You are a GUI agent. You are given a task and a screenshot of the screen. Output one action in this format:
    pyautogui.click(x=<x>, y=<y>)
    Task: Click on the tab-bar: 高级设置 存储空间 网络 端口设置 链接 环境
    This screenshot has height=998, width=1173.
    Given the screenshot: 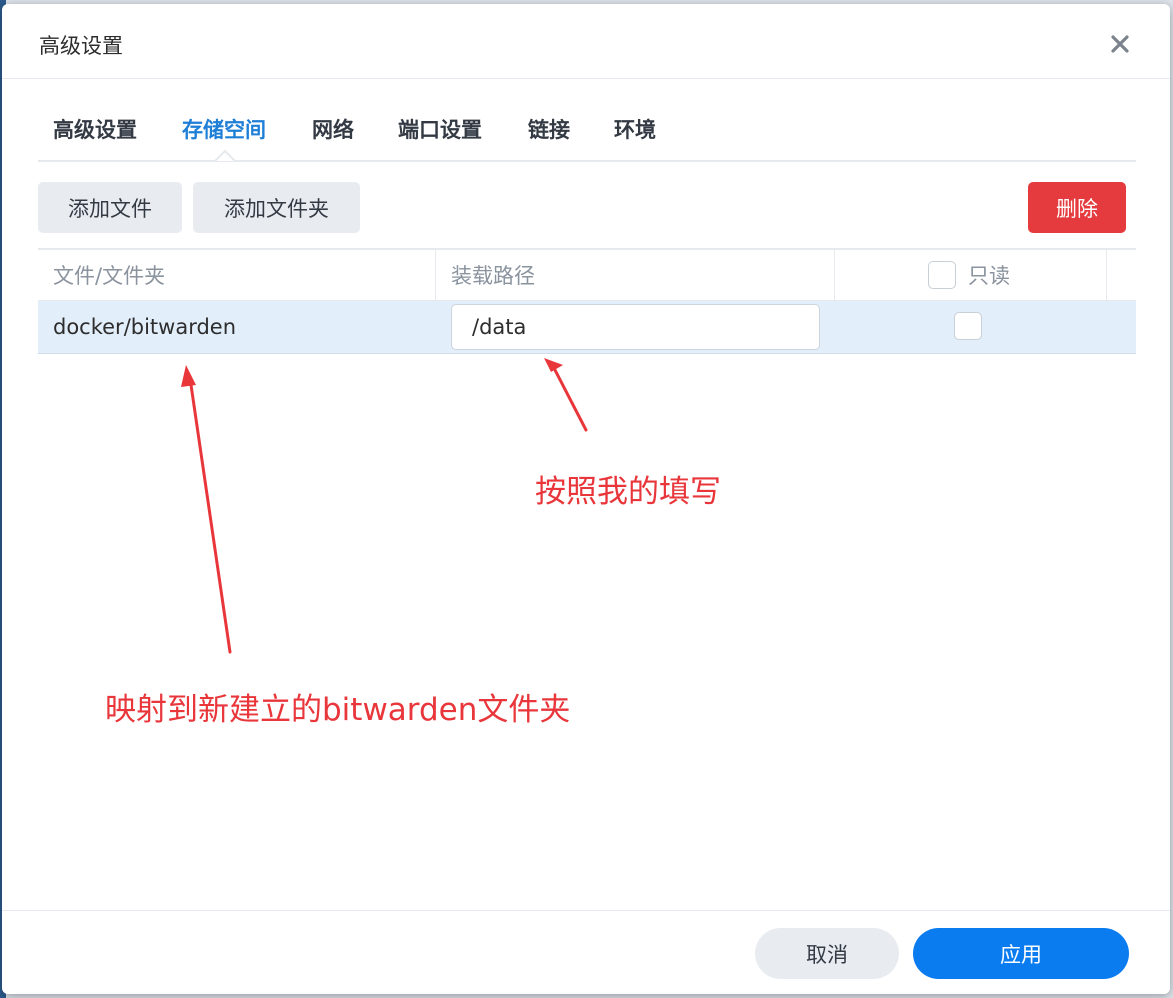 What is the action you would take?
    pyautogui.click(x=587, y=131)
    